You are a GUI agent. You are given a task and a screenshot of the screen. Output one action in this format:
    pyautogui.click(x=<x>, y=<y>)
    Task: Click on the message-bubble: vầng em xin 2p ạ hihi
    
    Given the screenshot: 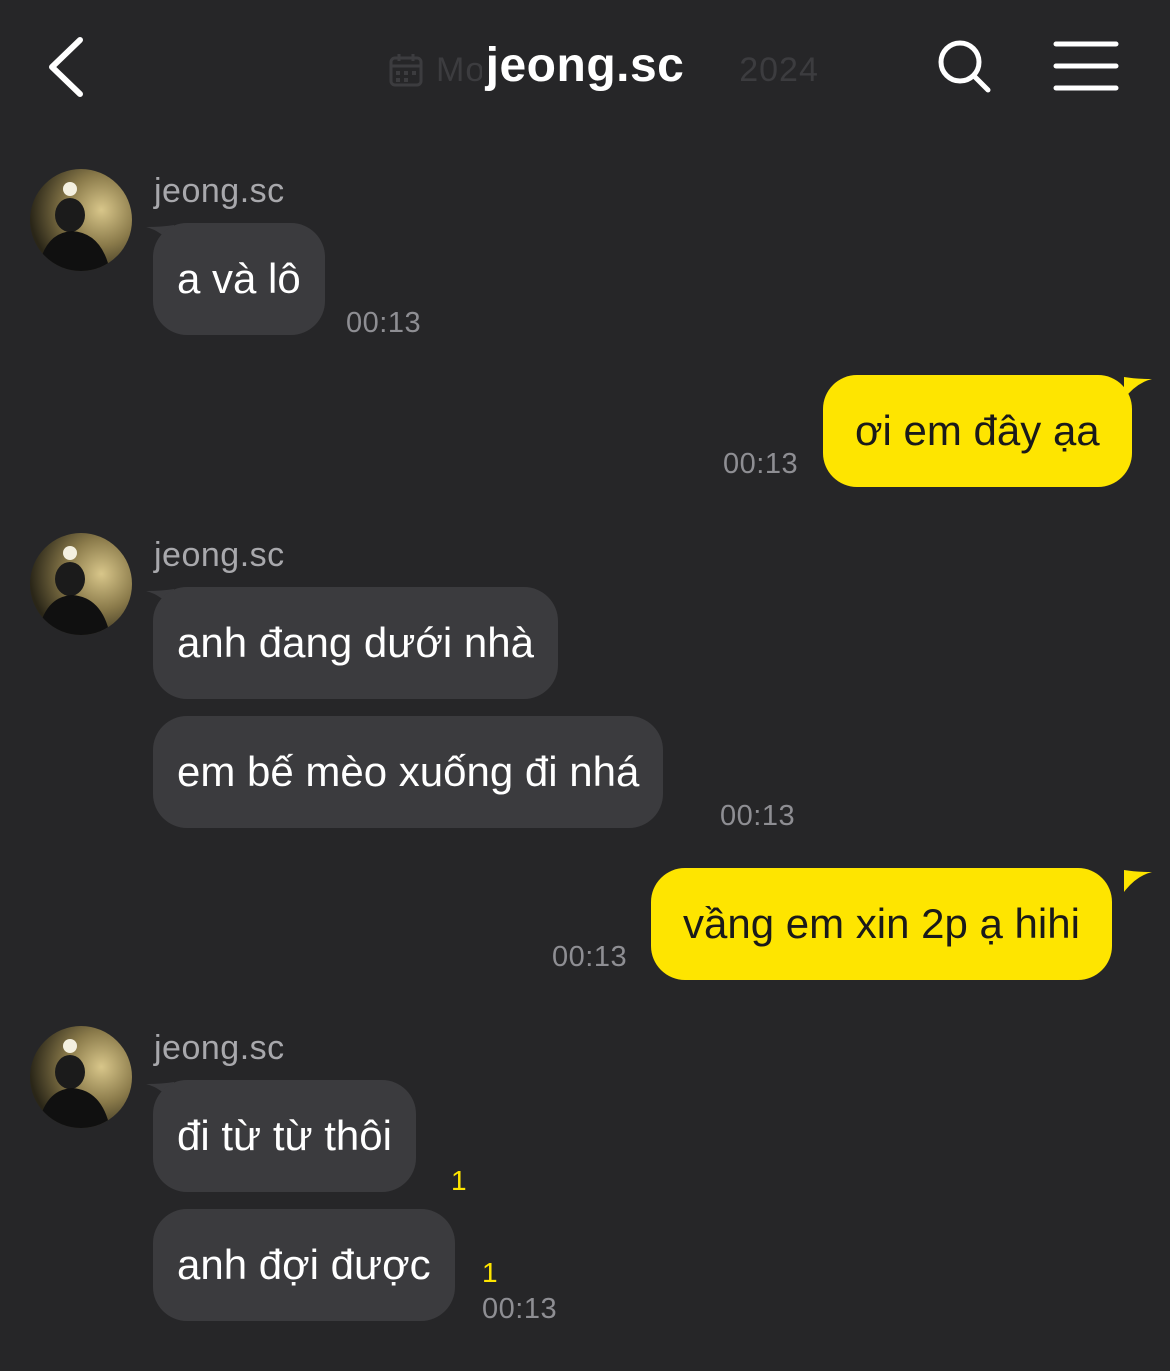 What is the action you would take?
    pyautogui.click(x=881, y=924)
    